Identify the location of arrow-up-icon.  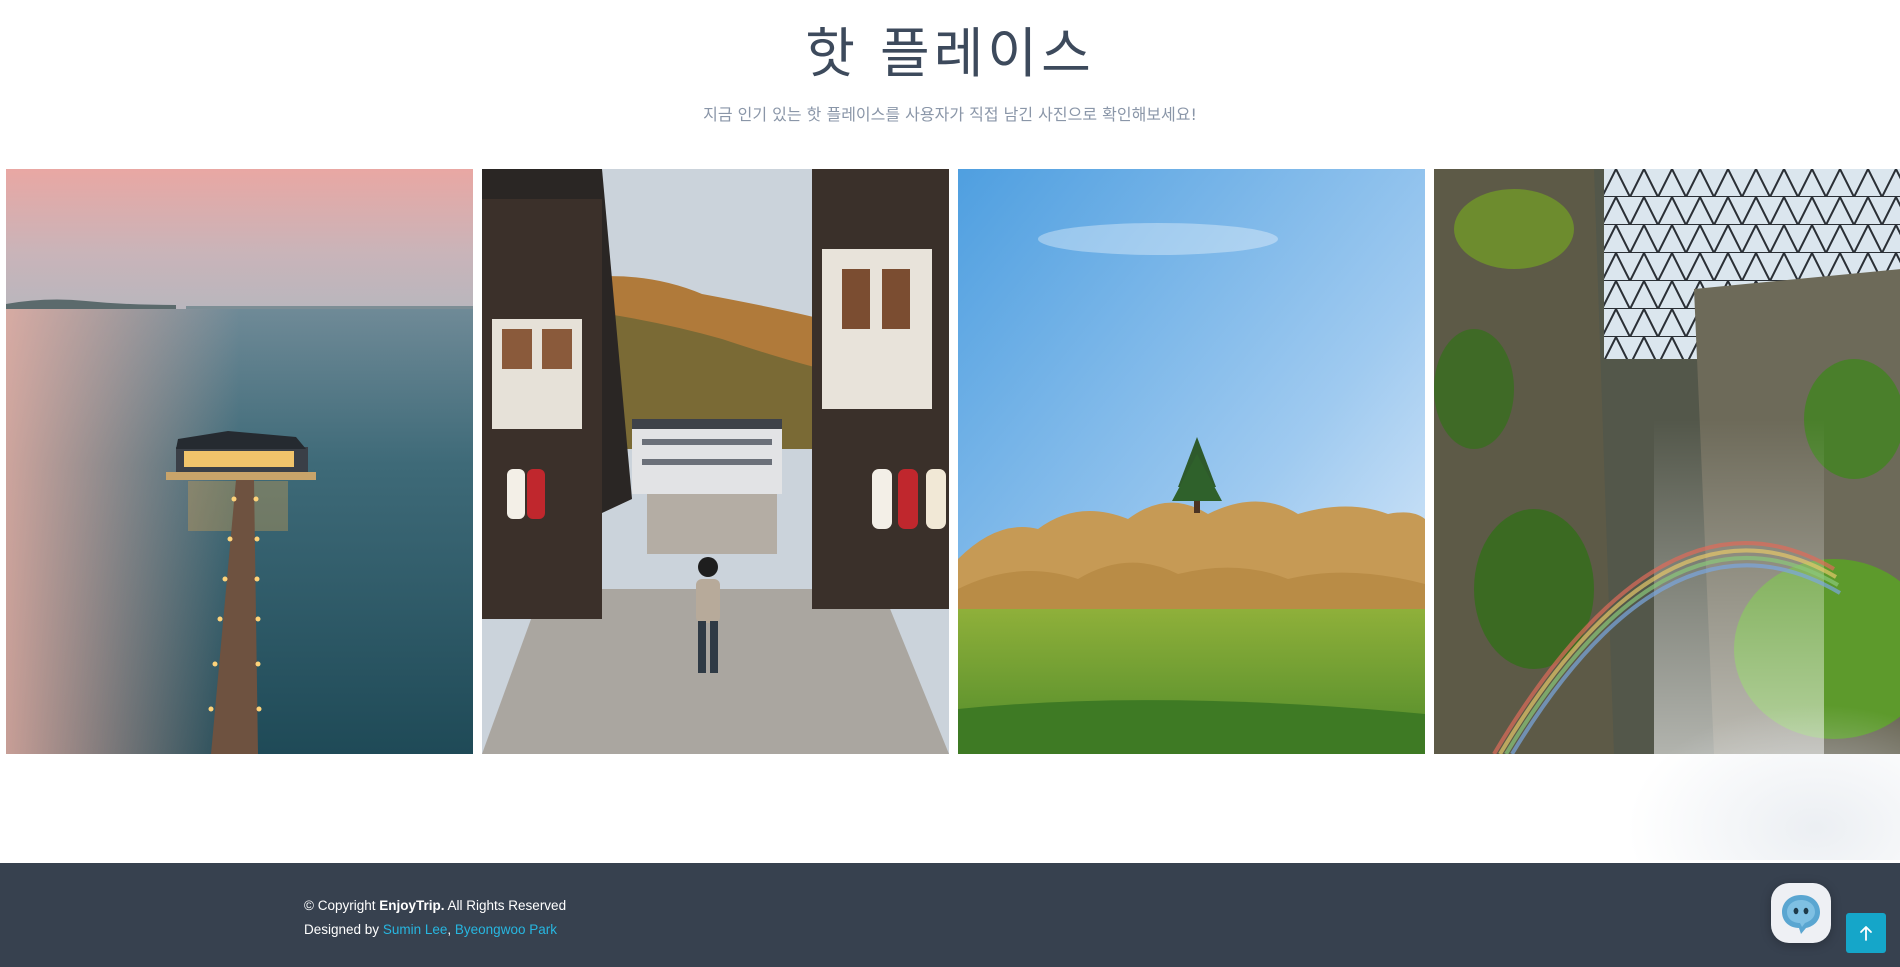
(1866, 933).